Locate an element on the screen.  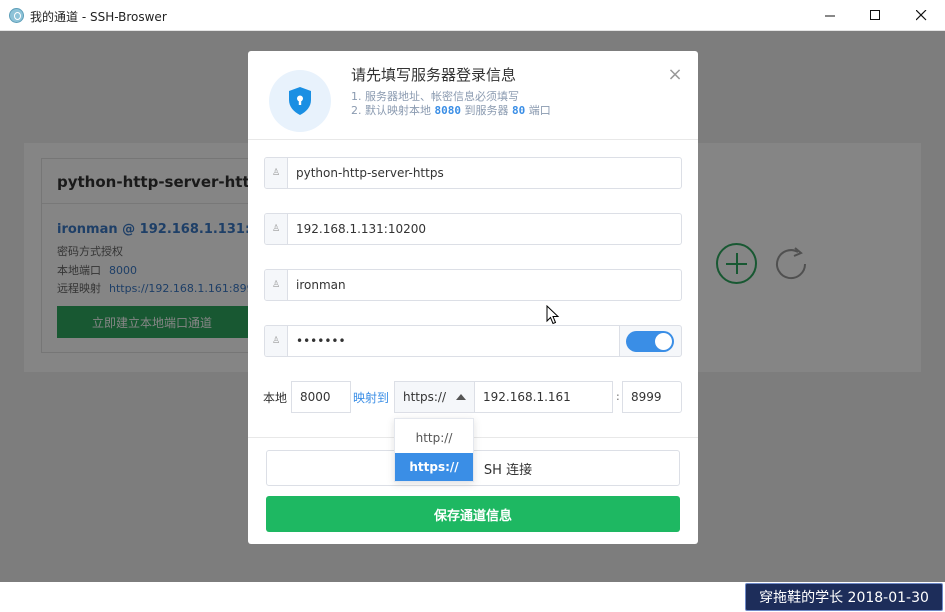
close-window-button is located at coordinates (921, 15).